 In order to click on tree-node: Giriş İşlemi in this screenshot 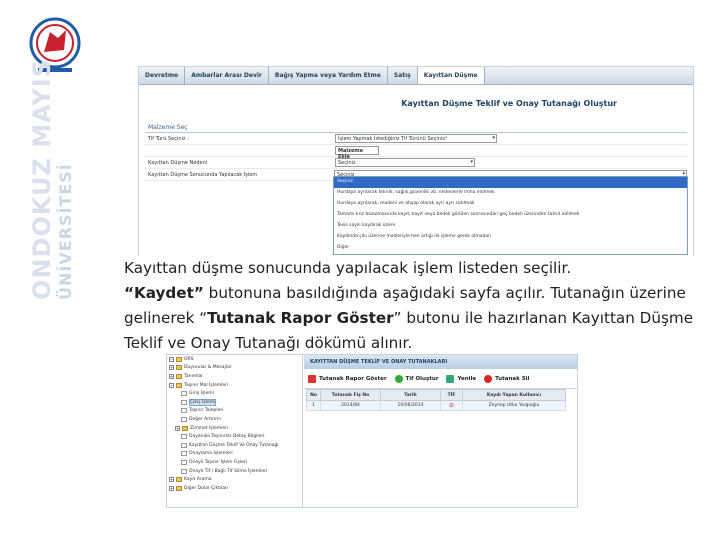, I will do `click(234, 393)`.